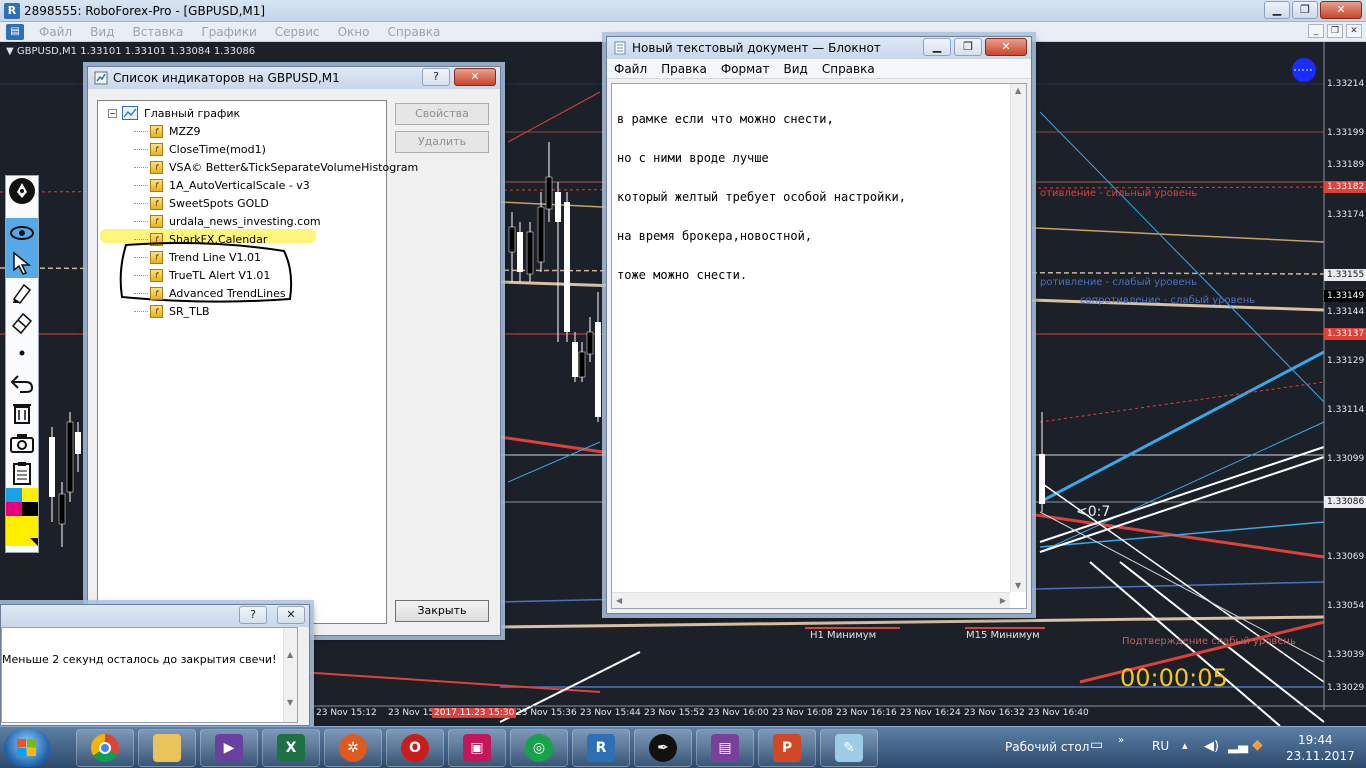 The width and height of the screenshot is (1366, 768). Describe the element at coordinates (22, 413) in the screenshot. I see `trash-icon` at that location.